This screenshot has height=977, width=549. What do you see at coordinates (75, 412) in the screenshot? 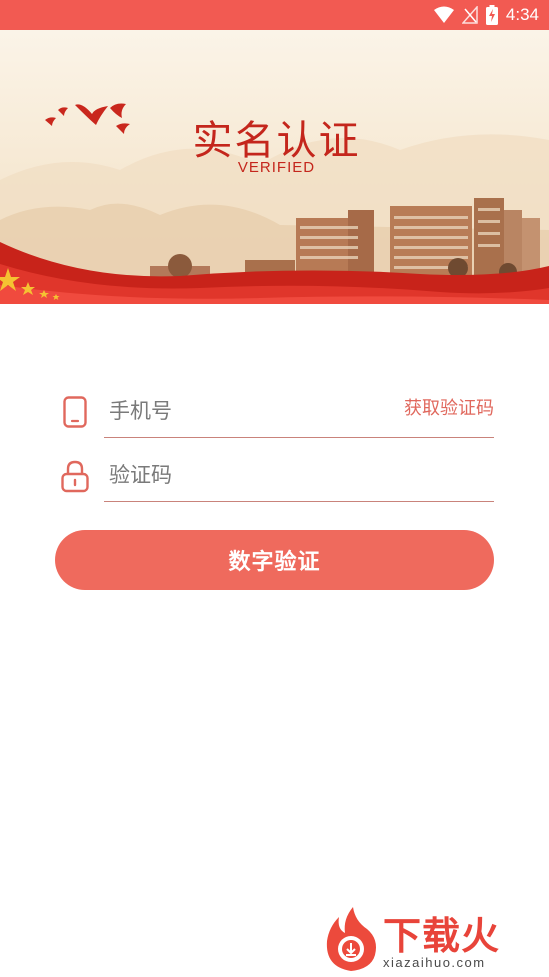
I see `phone-icon` at bounding box center [75, 412].